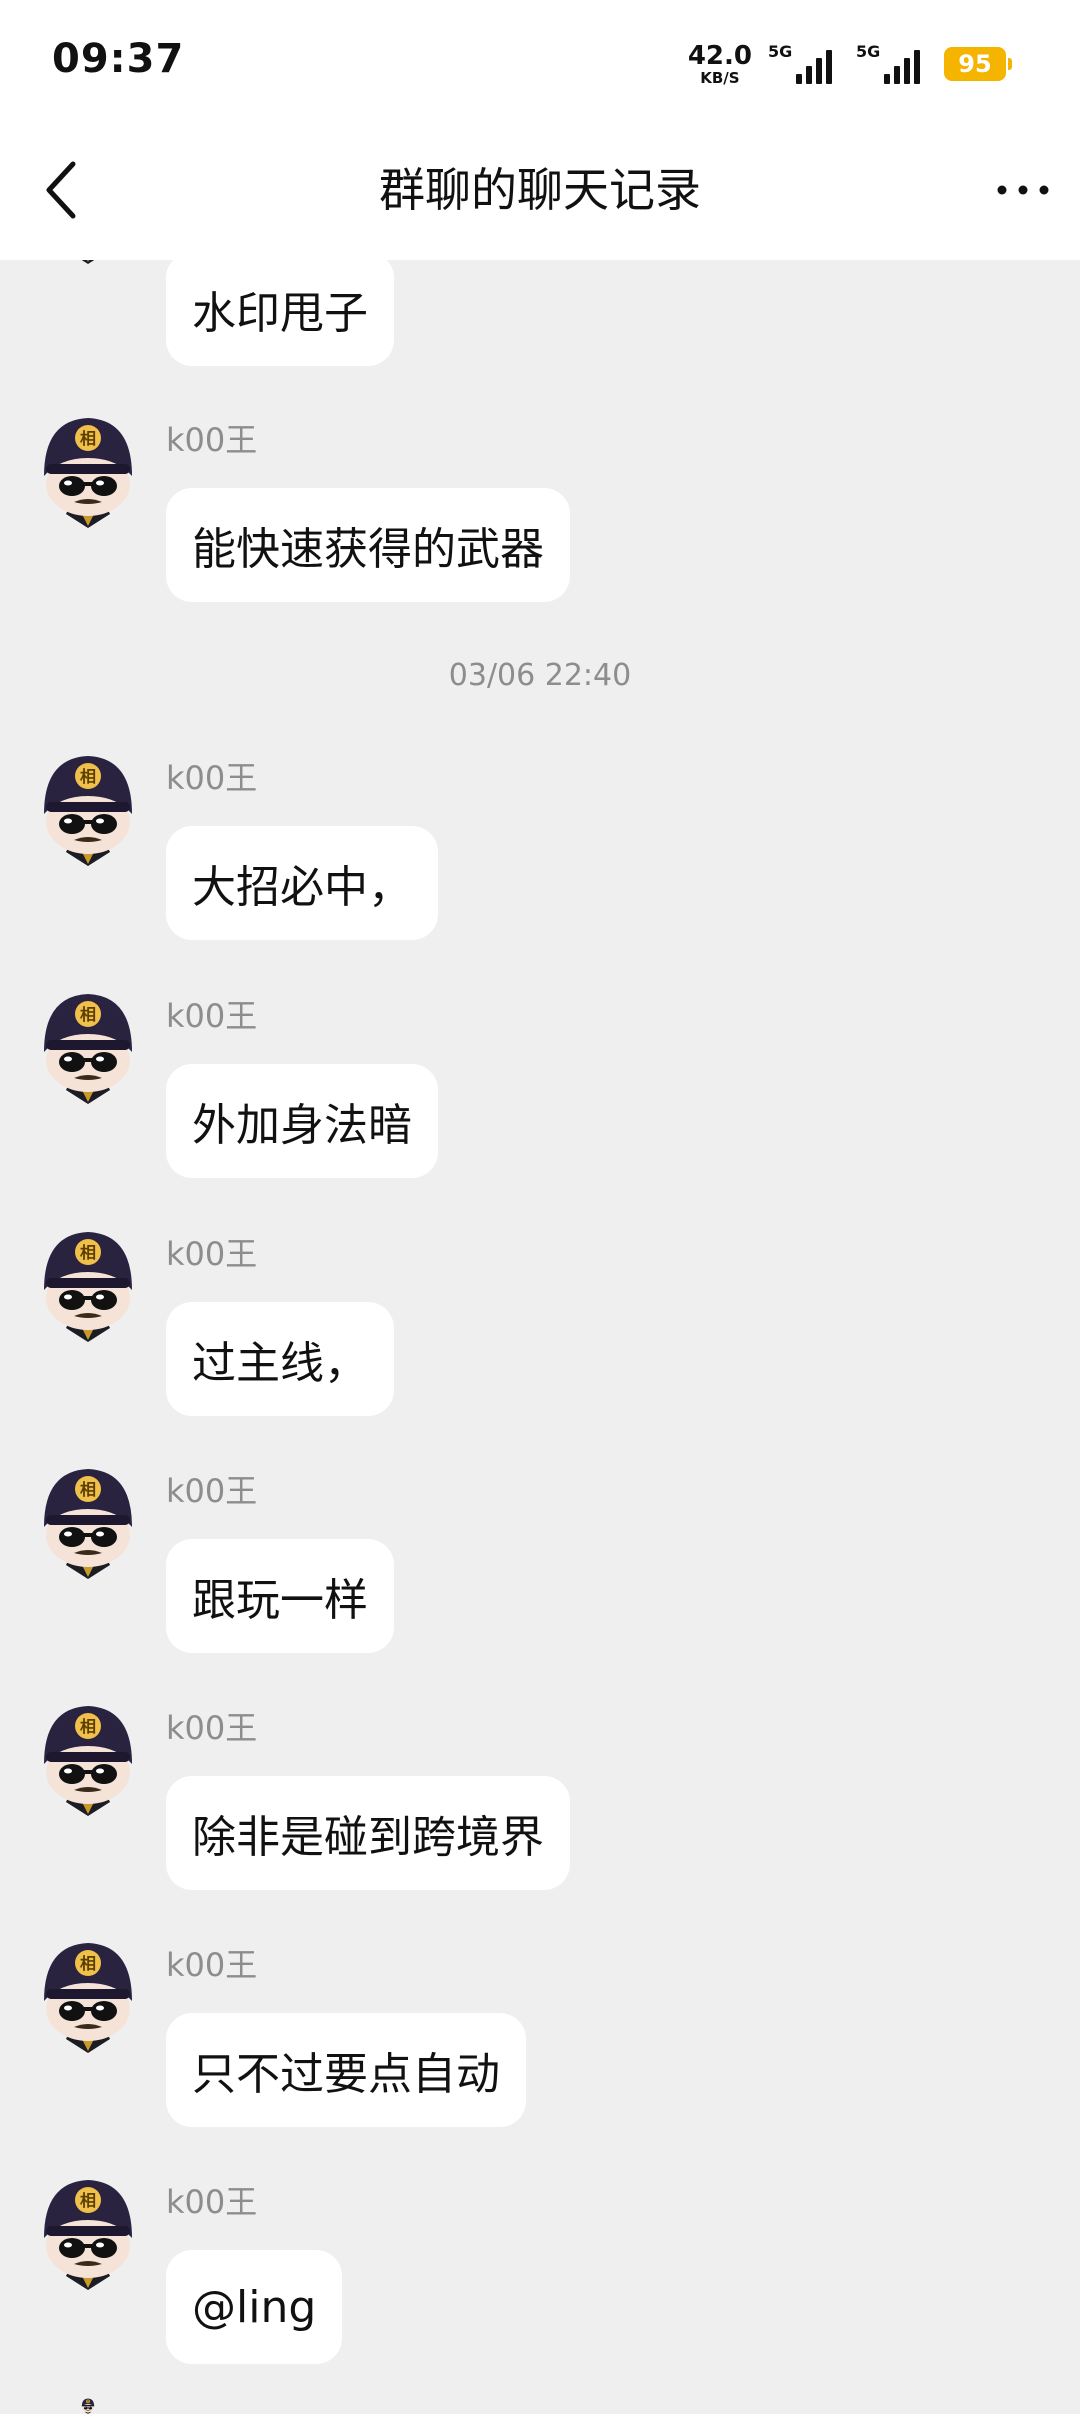 The height and width of the screenshot is (2414, 1080). Describe the element at coordinates (540, 675) in the screenshot. I see `message-timestamp: 03/06 22:40` at that location.